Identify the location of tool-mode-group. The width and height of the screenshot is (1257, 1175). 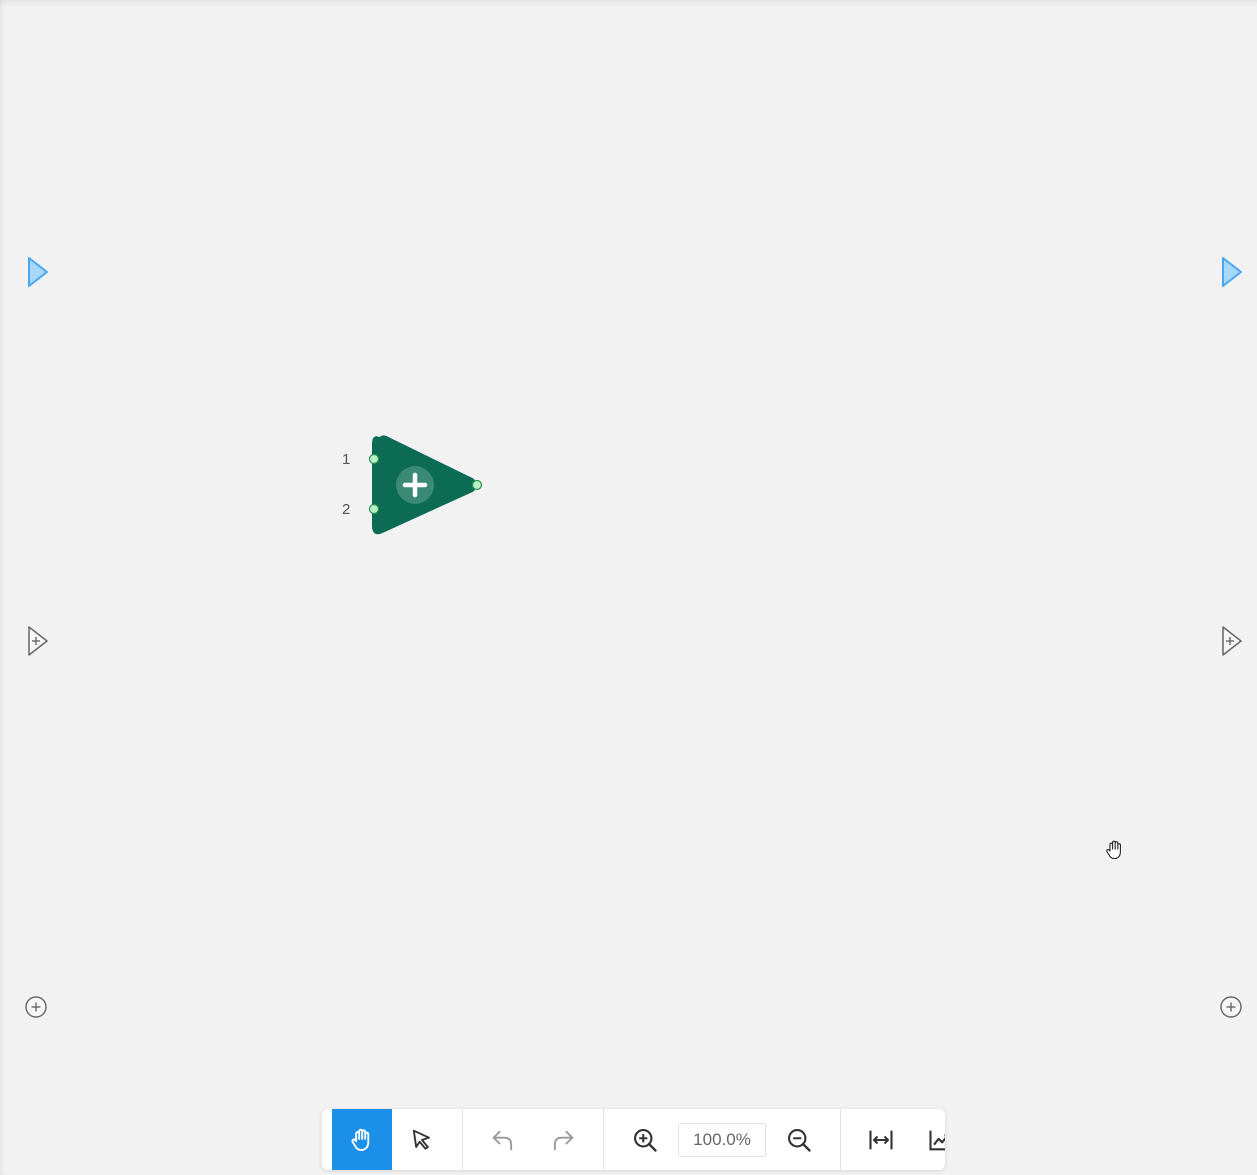
(392, 1139).